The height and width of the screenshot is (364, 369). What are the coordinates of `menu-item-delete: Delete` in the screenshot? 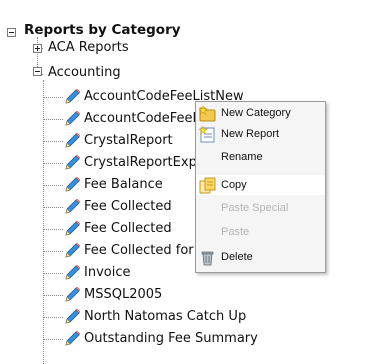 It's located at (260, 257).